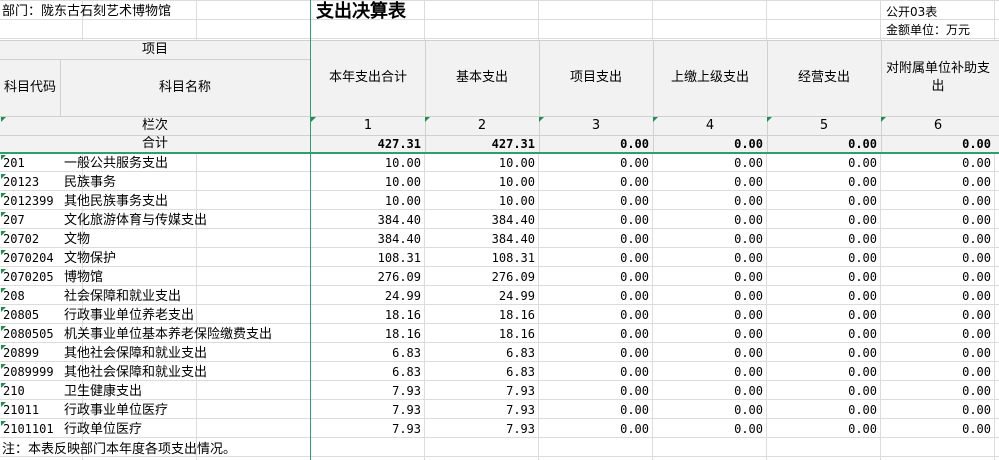 The width and height of the screenshot is (999, 460). What do you see at coordinates (30, 87) in the screenshot?
I see `header-code: 科目代码` at bounding box center [30, 87].